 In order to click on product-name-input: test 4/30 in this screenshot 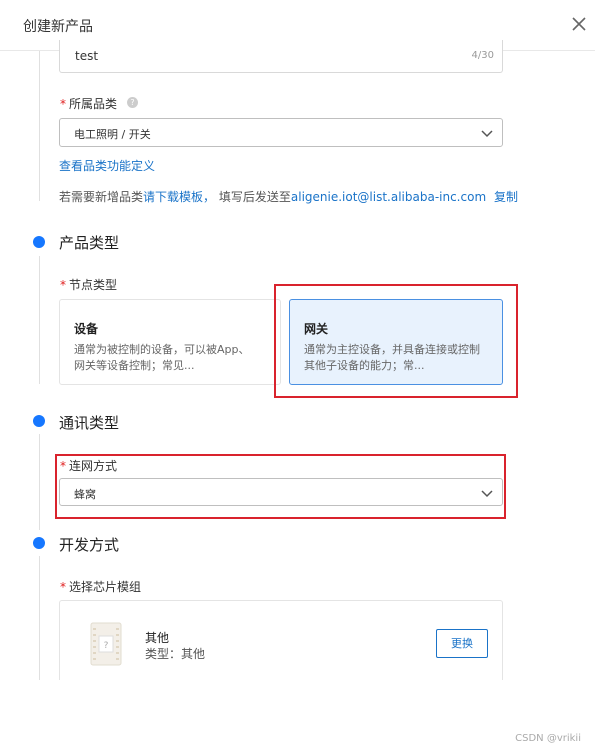, I will do `click(281, 56)`.